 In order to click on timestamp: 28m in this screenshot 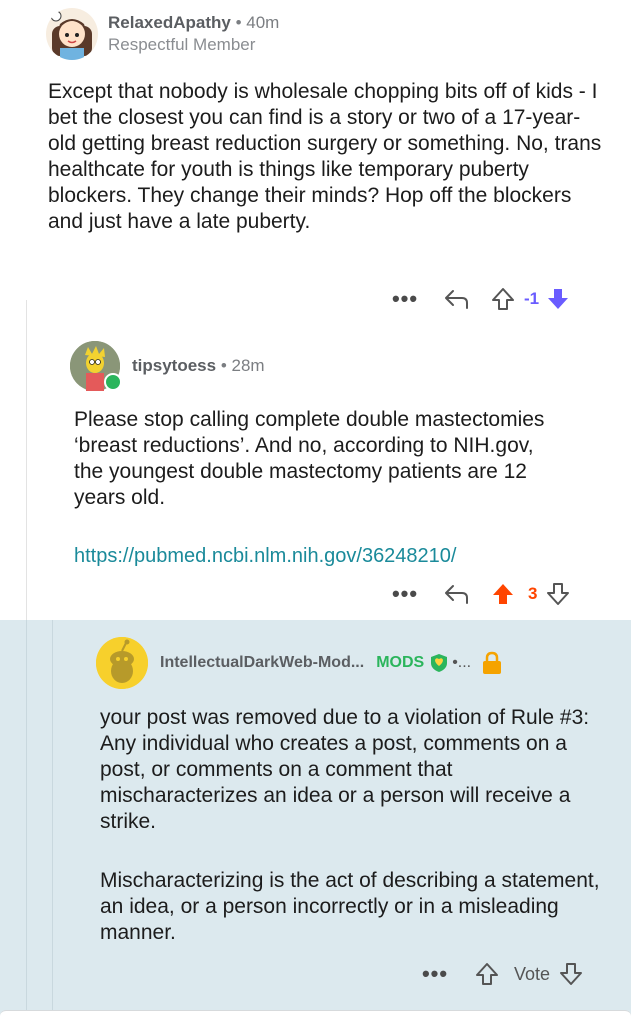, I will do `click(248, 365)`.